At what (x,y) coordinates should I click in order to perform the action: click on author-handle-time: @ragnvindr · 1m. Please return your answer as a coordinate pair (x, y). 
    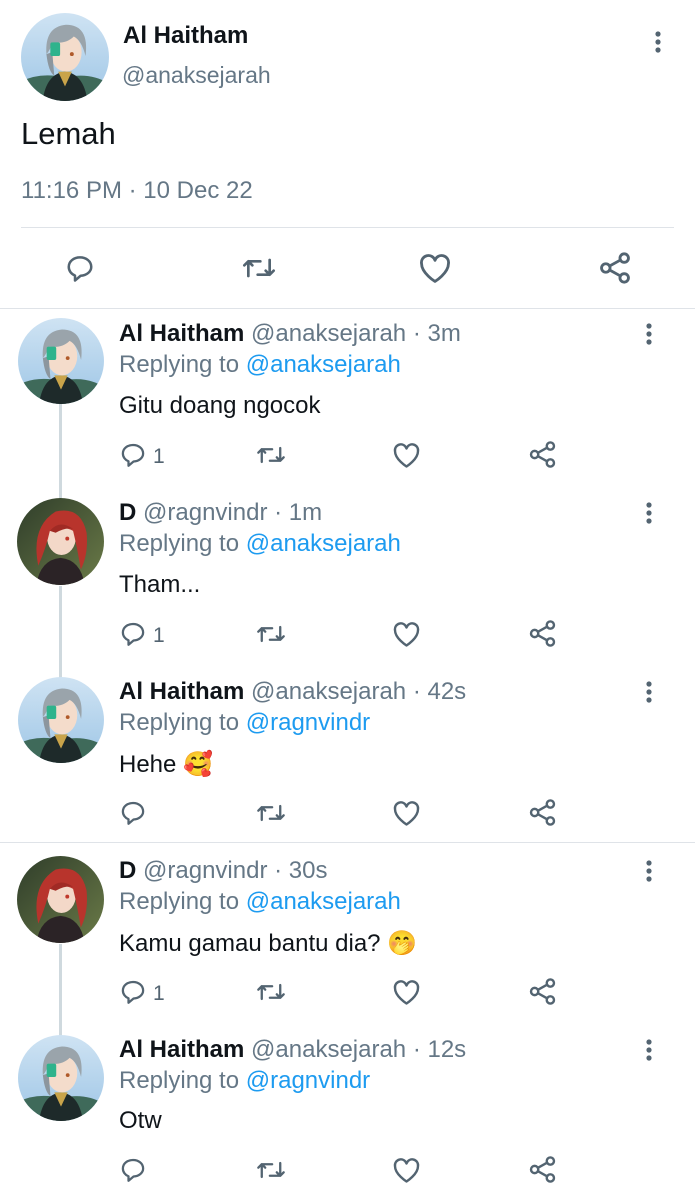
    Looking at the image, I should click on (232, 512).